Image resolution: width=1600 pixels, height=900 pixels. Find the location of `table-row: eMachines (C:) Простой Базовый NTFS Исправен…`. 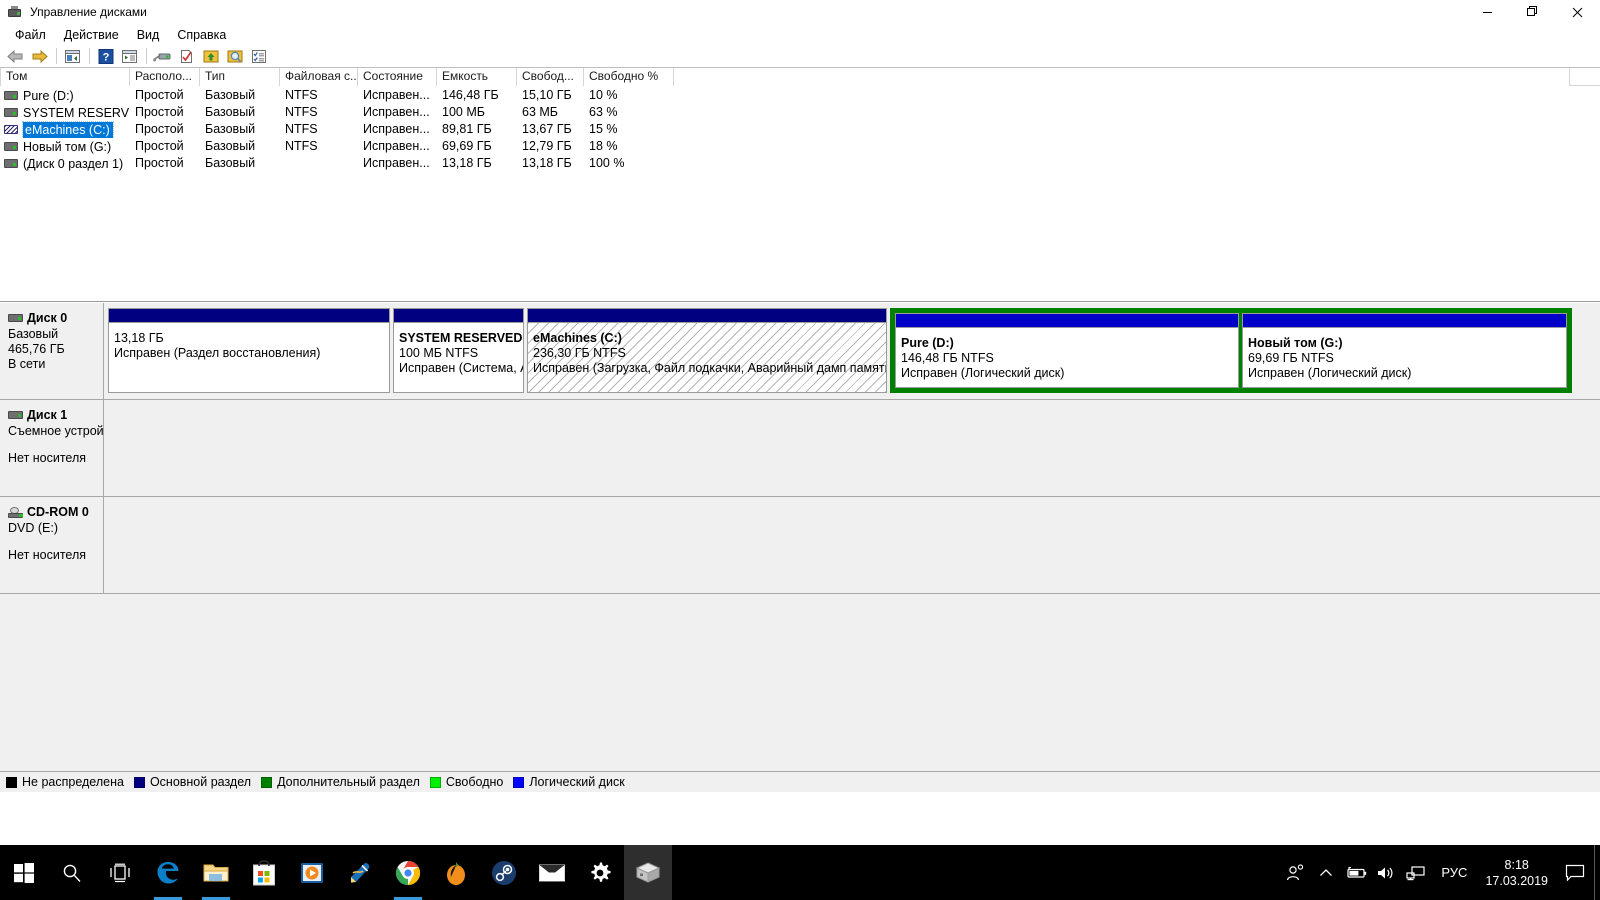

table-row: eMachines (C:) Простой Базовый NTFS Исправен… is located at coordinates (800, 129).